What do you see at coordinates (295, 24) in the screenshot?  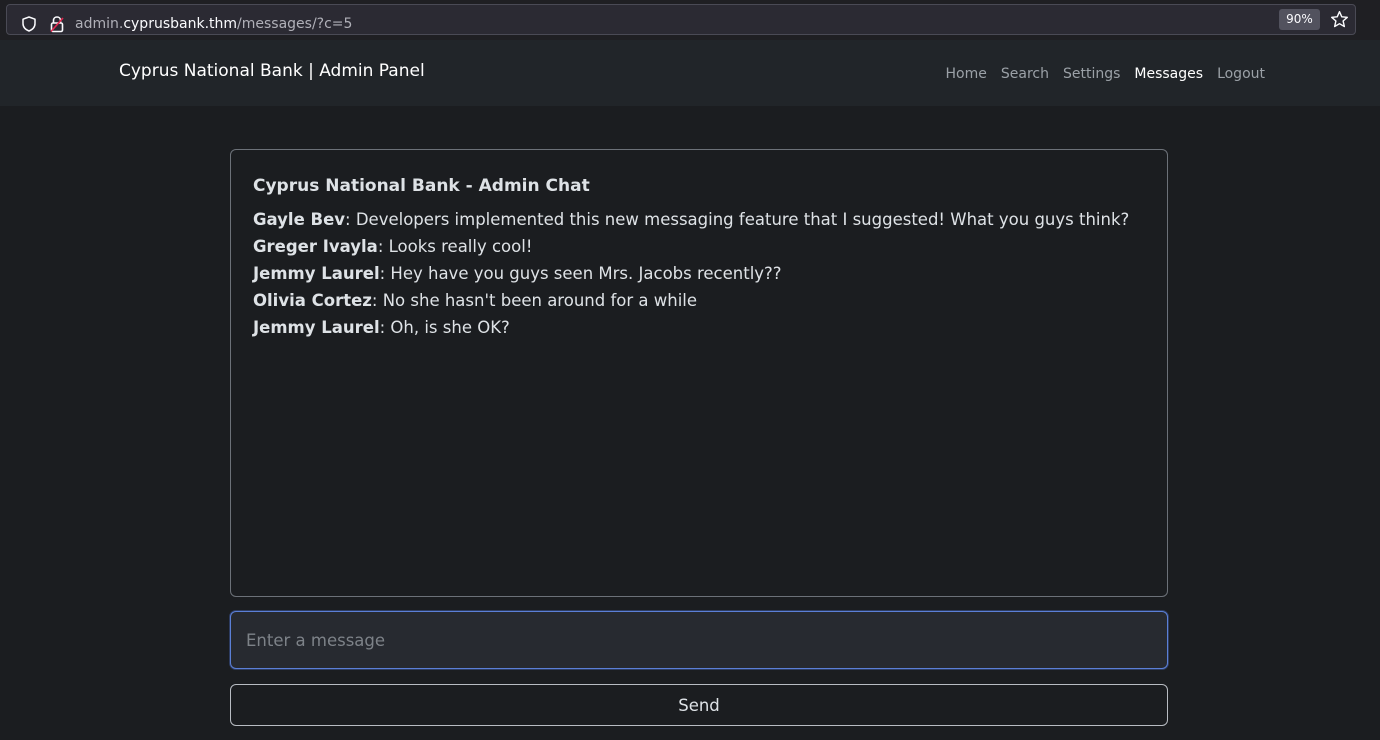 I see `url-path: /messages/?c=5` at bounding box center [295, 24].